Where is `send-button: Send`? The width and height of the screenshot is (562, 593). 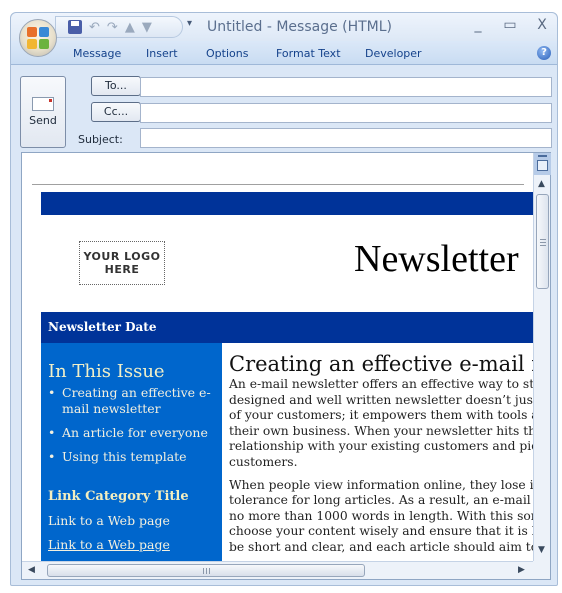 send-button: Send is located at coordinates (43, 112).